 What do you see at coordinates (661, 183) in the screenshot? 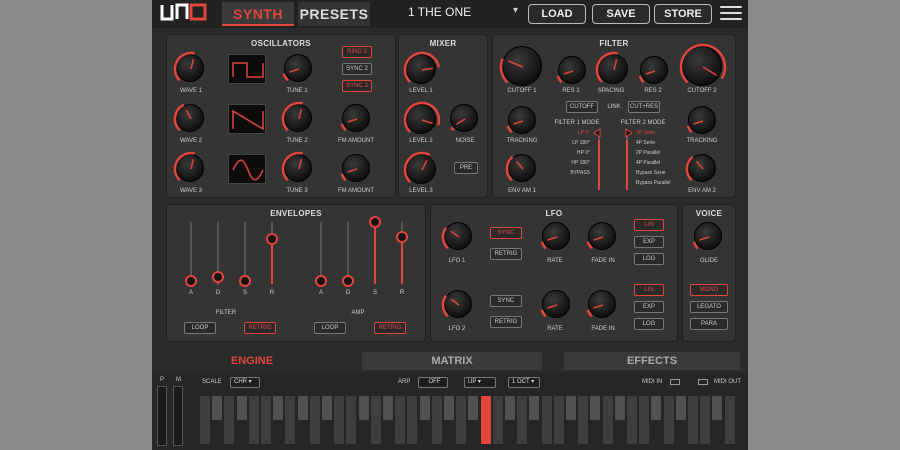
I see `filter2-mode-option: Bypass Parallel` at bounding box center [661, 183].